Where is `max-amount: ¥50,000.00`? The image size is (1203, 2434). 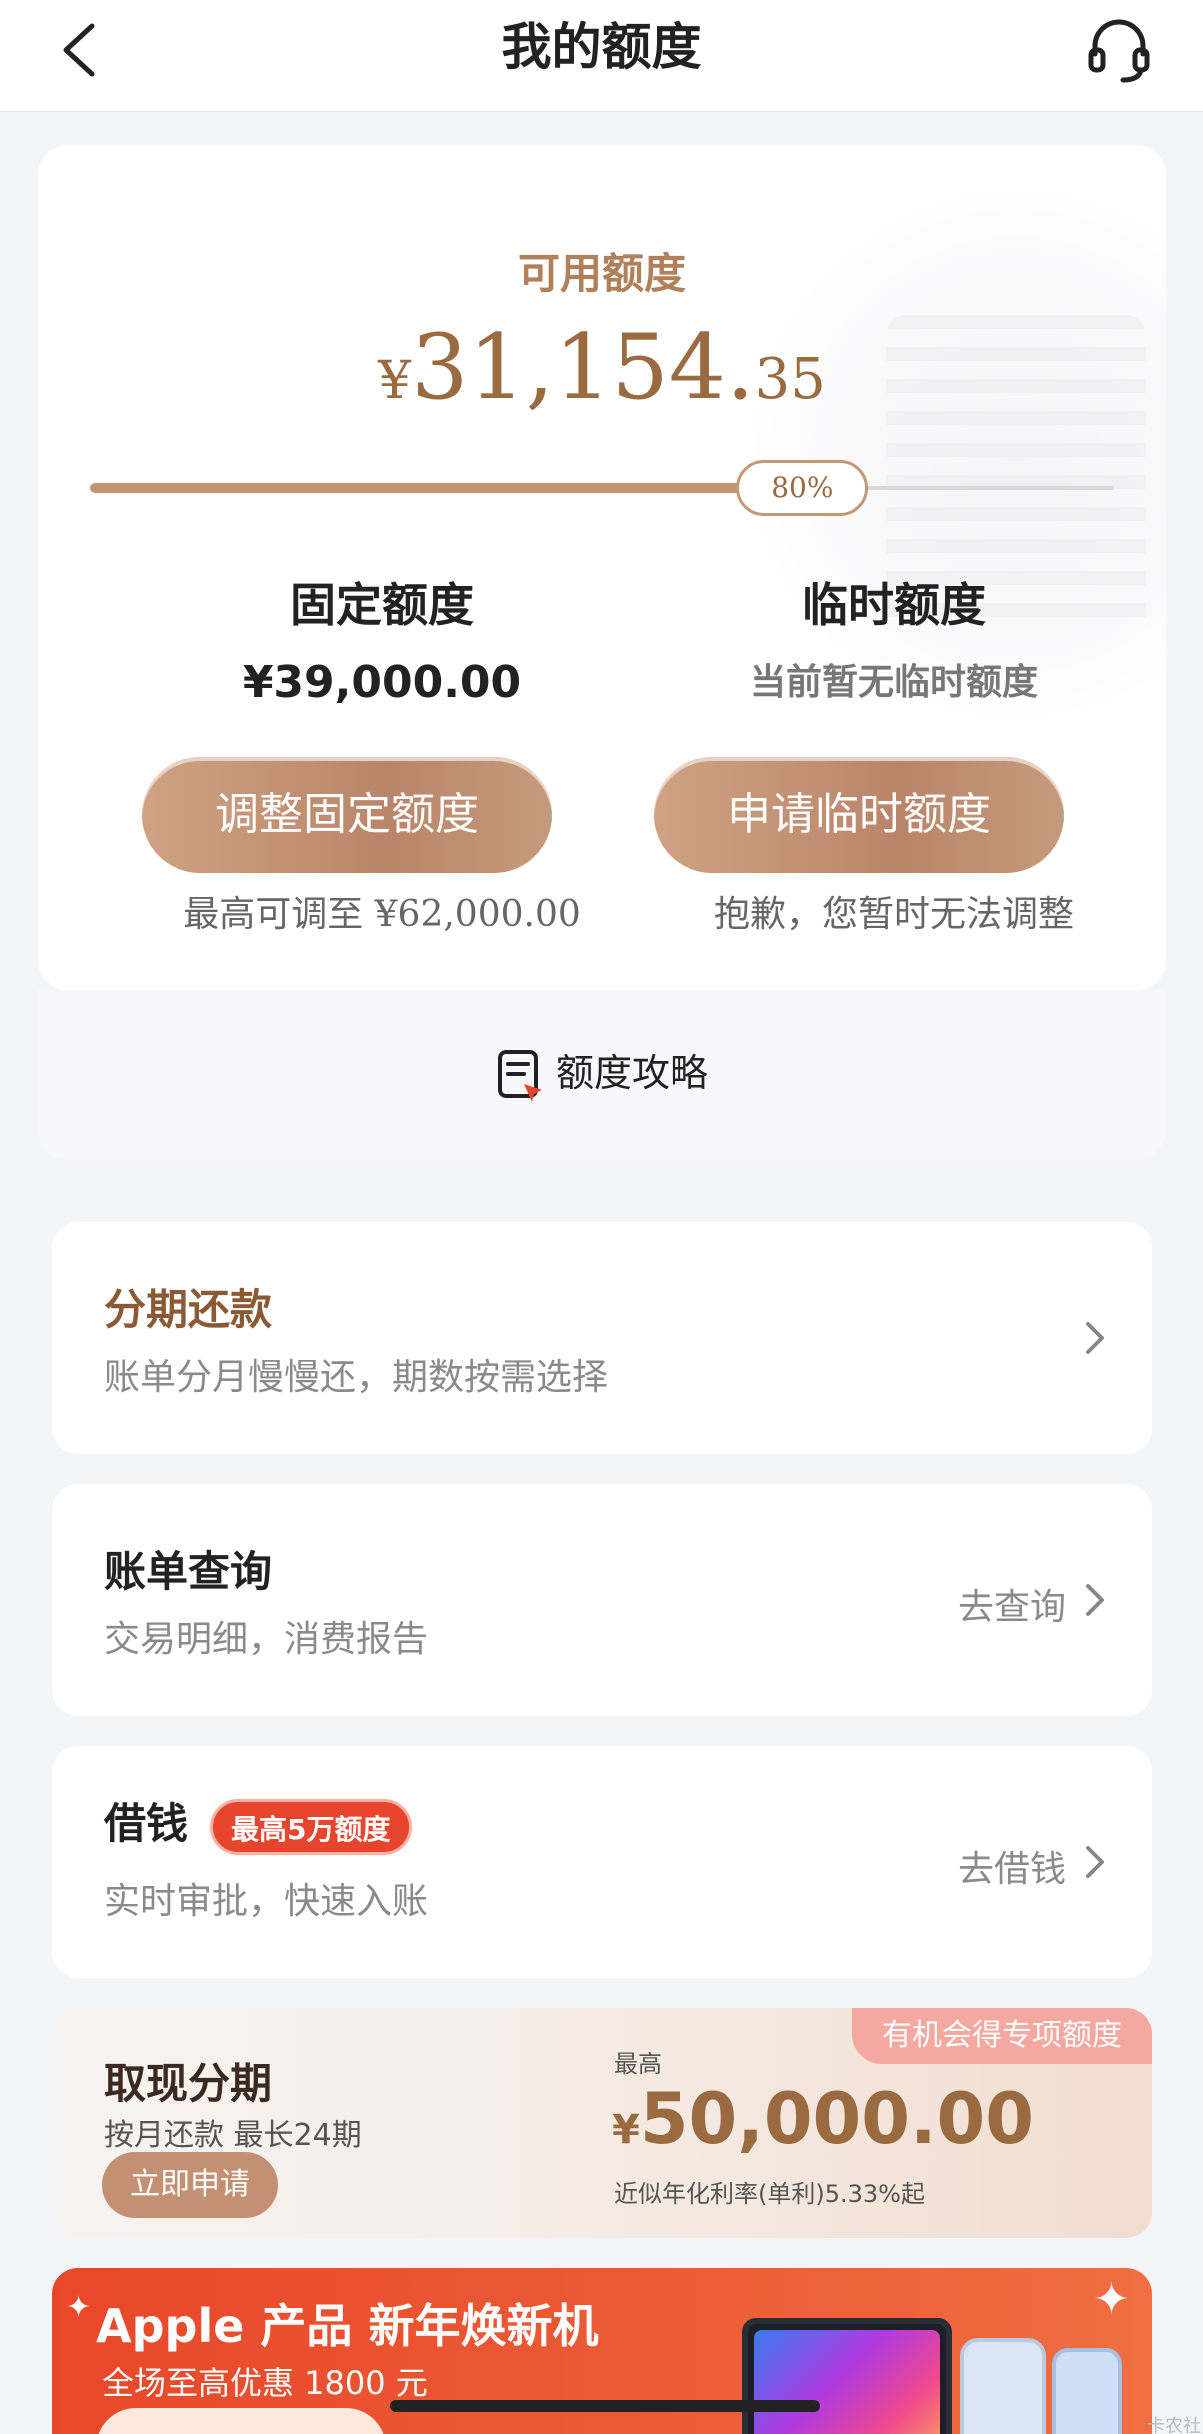
max-amount: ¥50,000.00 is located at coordinates (823, 2119).